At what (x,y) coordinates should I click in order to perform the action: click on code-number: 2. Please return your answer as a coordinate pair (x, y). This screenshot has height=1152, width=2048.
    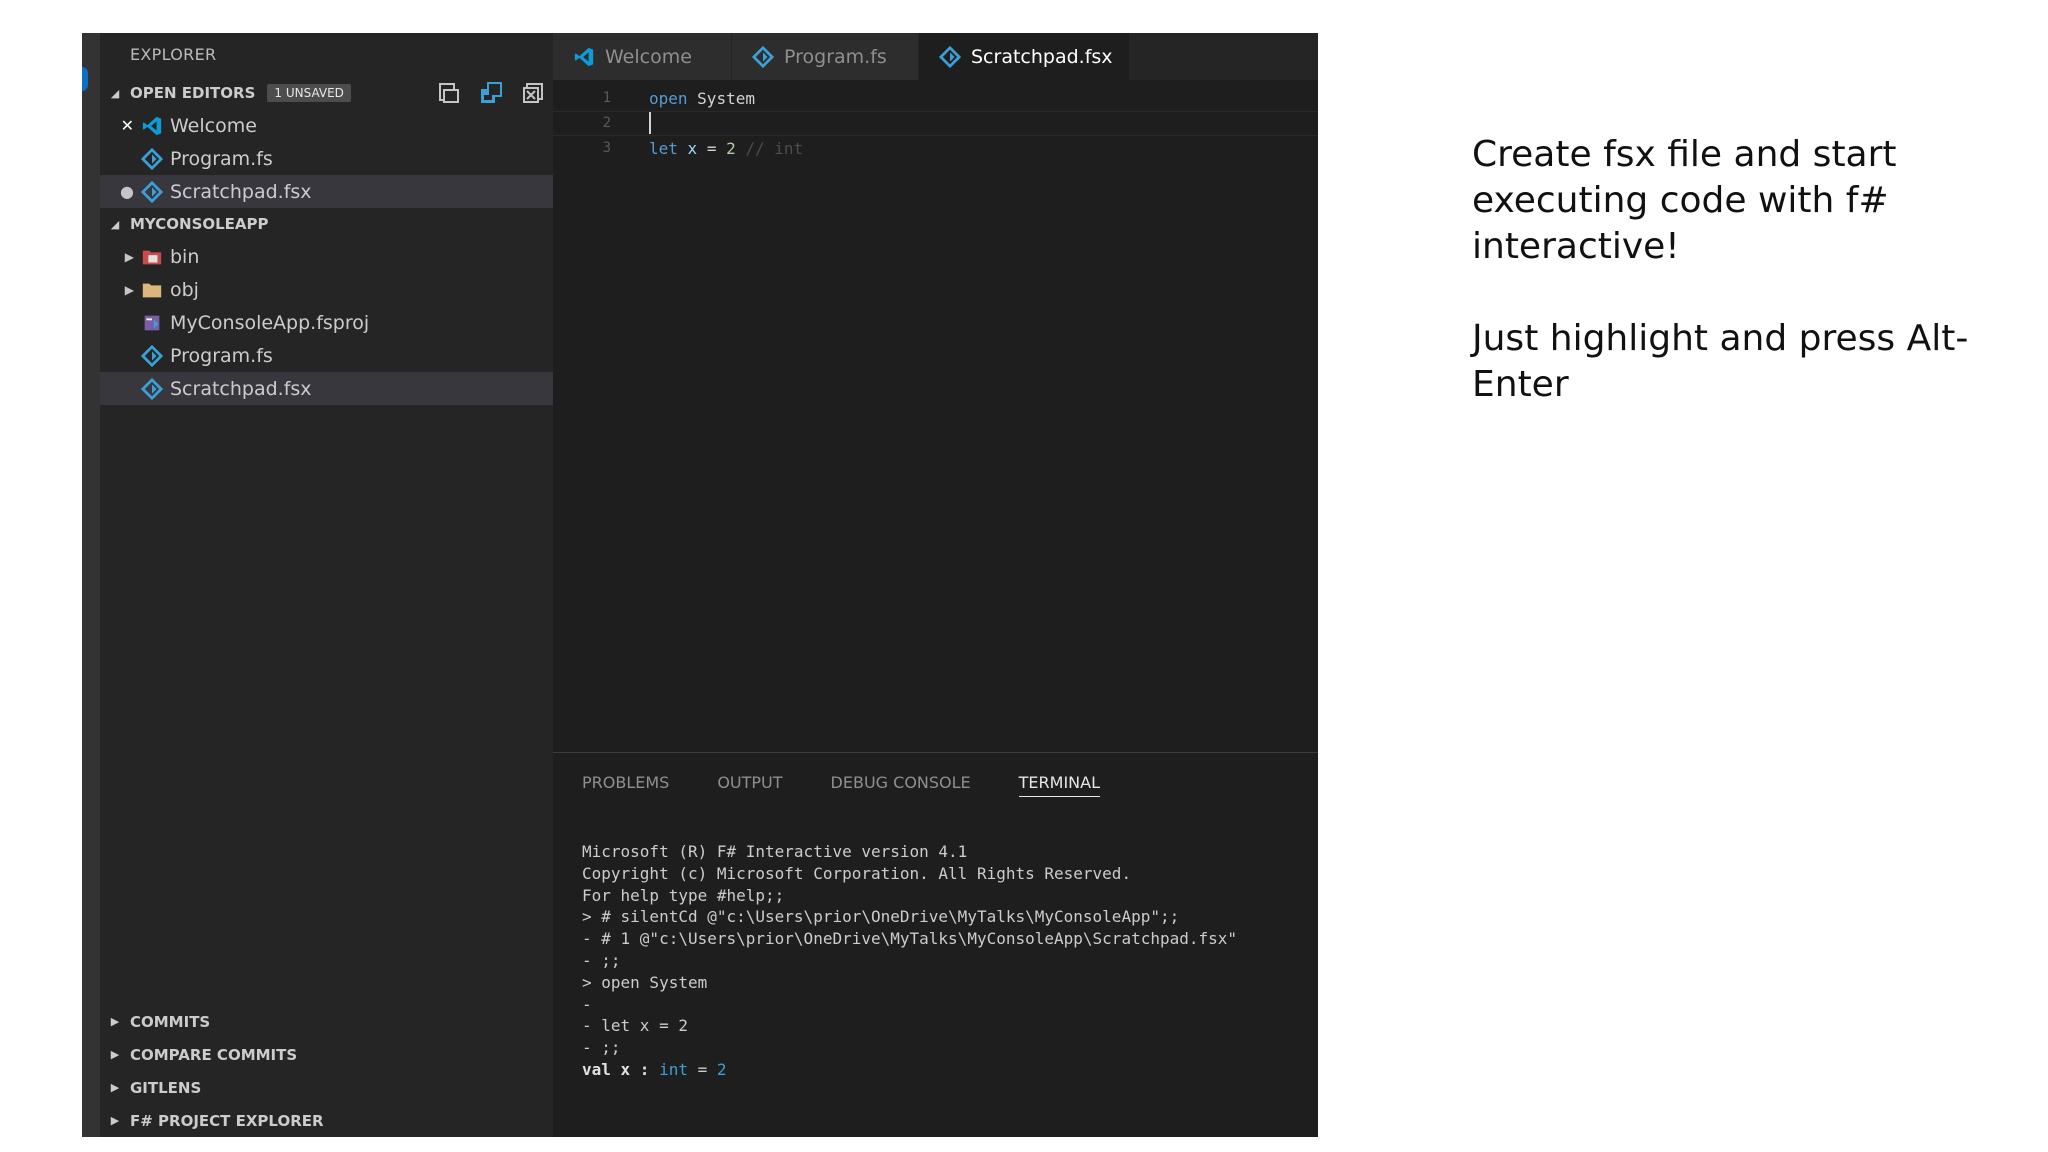
    Looking at the image, I should click on (731, 148).